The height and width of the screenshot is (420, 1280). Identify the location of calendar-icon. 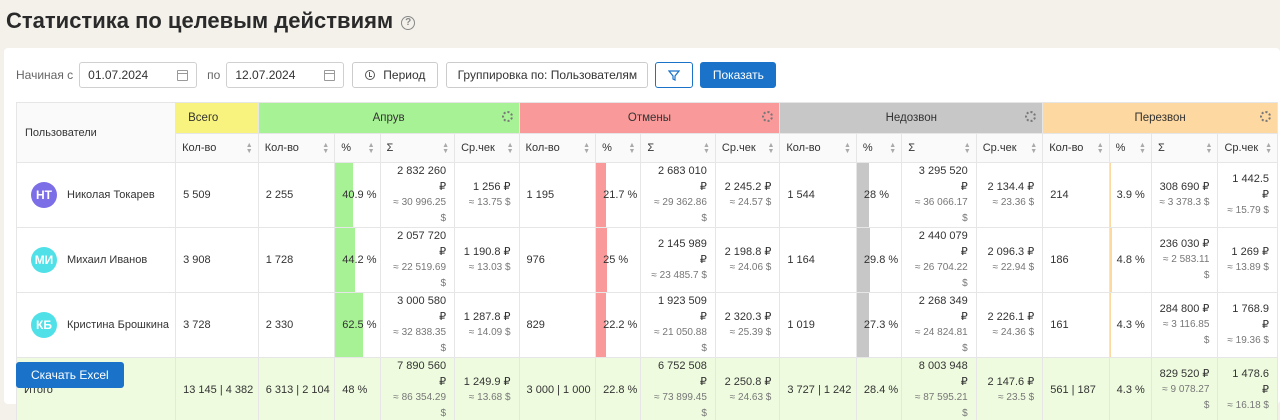
(330, 75).